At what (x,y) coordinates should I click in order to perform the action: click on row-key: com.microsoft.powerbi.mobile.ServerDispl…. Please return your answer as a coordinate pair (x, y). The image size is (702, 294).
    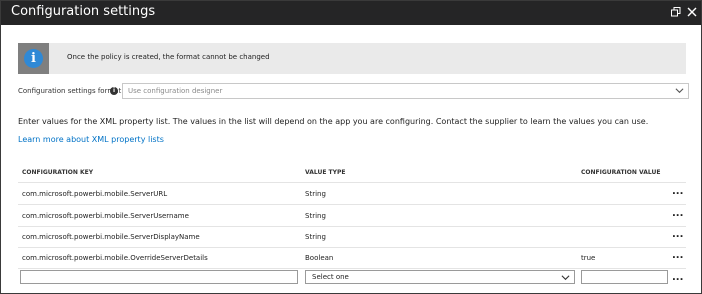
    Looking at the image, I should click on (111, 237).